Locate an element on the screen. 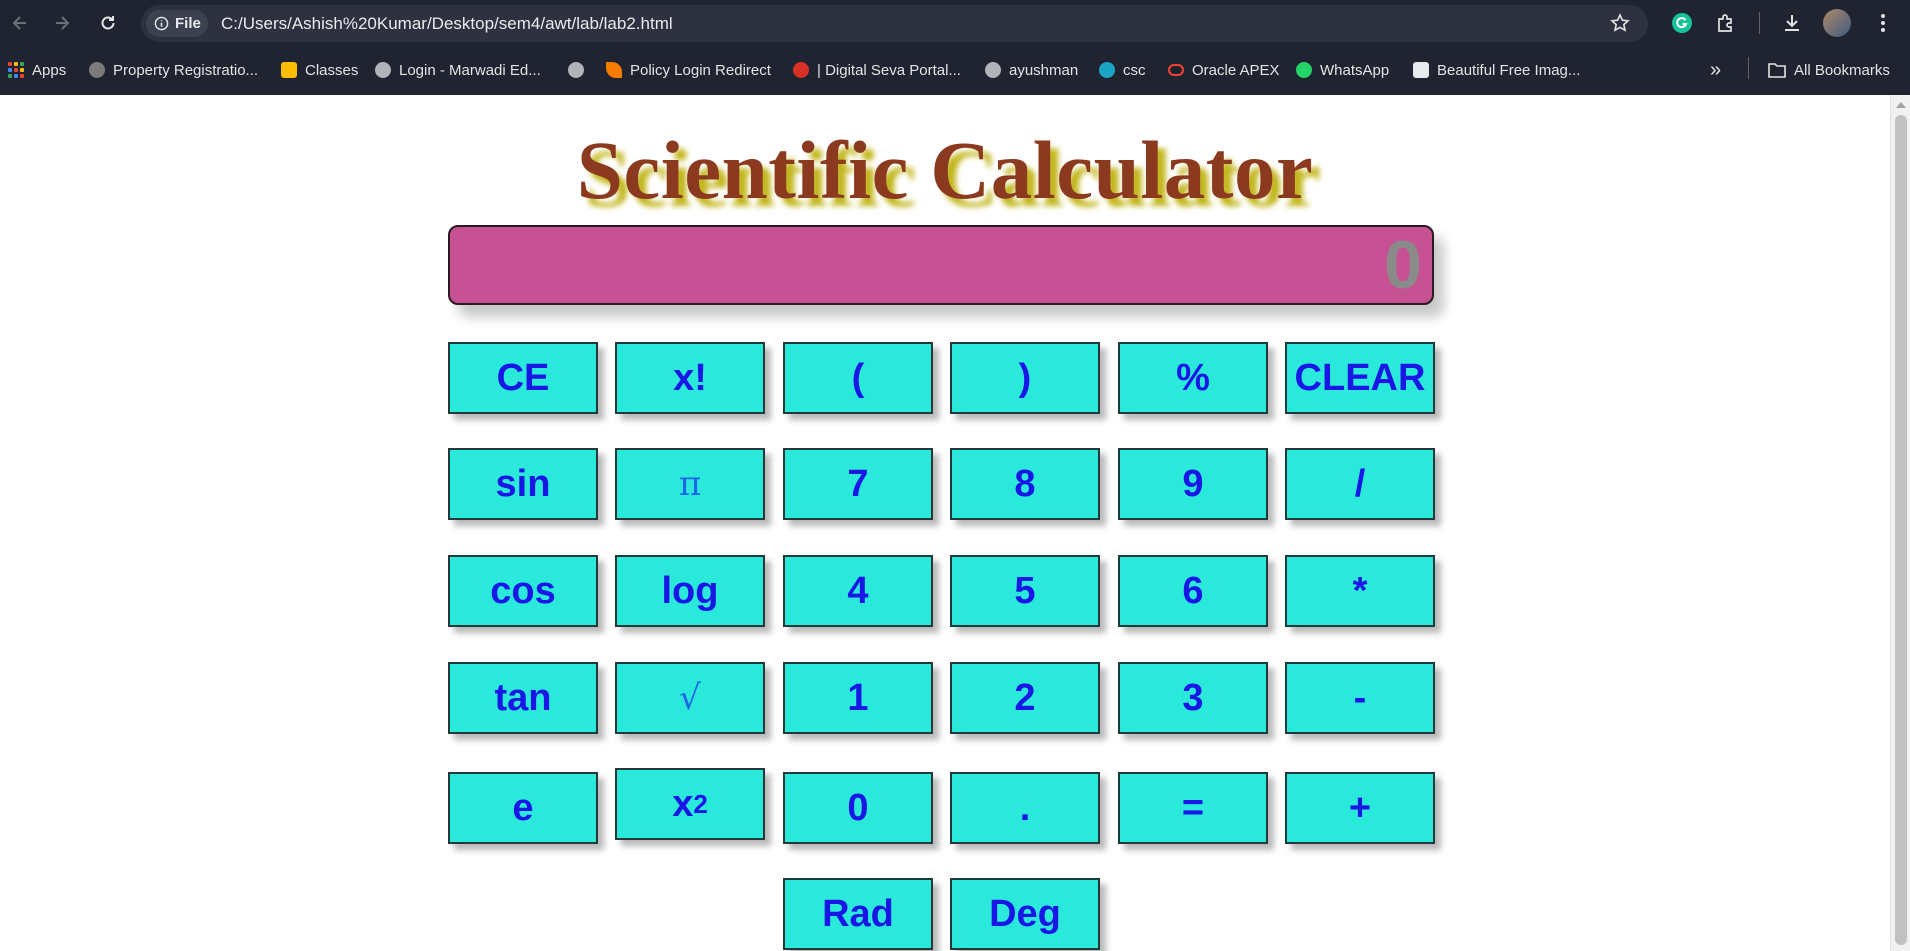 The width and height of the screenshot is (1910, 951). seven-button: 7 is located at coordinates (858, 484).